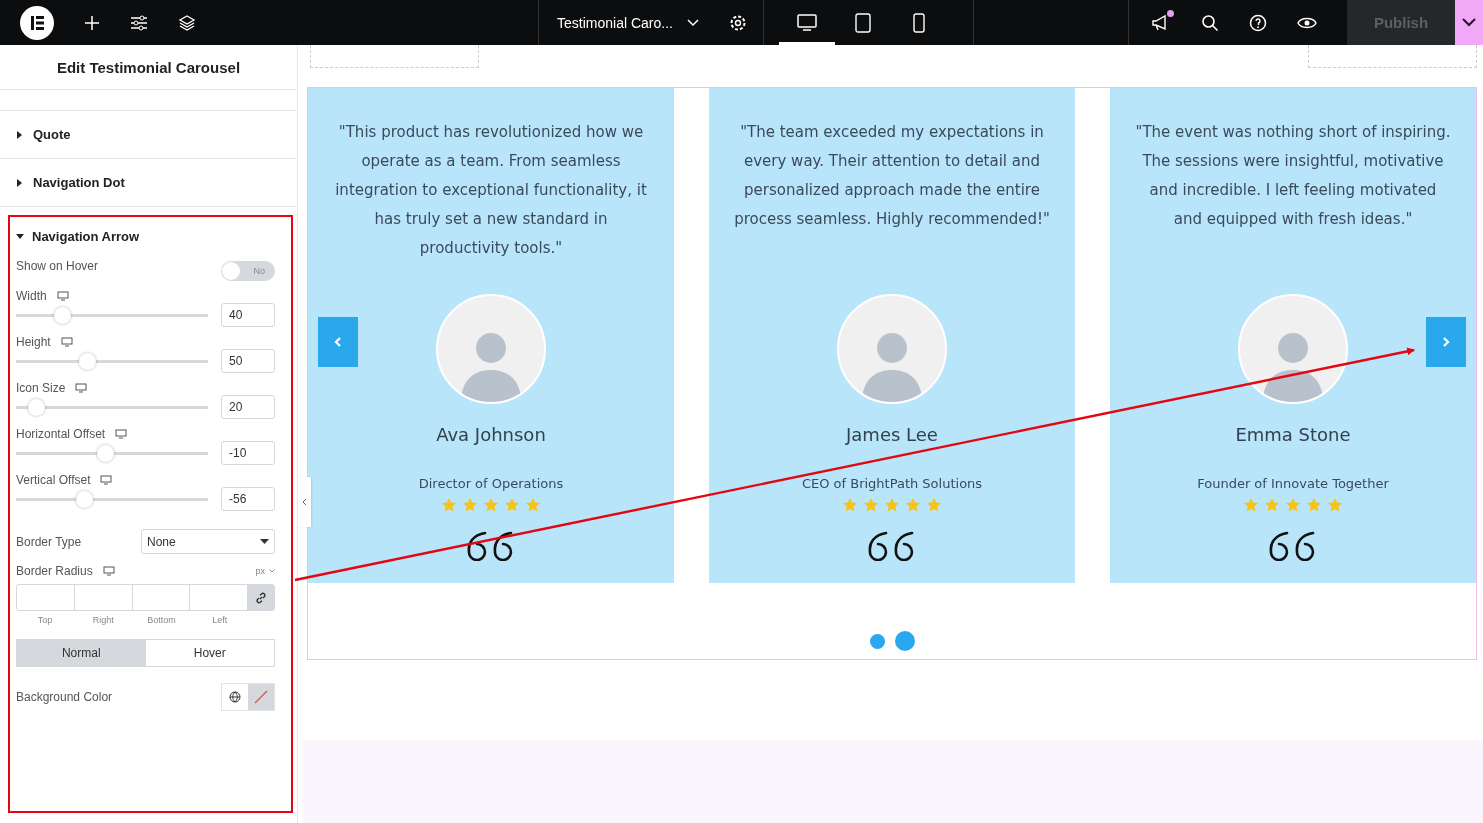 This screenshot has width=1483, height=823. What do you see at coordinates (248, 453) in the screenshot?
I see `number-field: -10` at bounding box center [248, 453].